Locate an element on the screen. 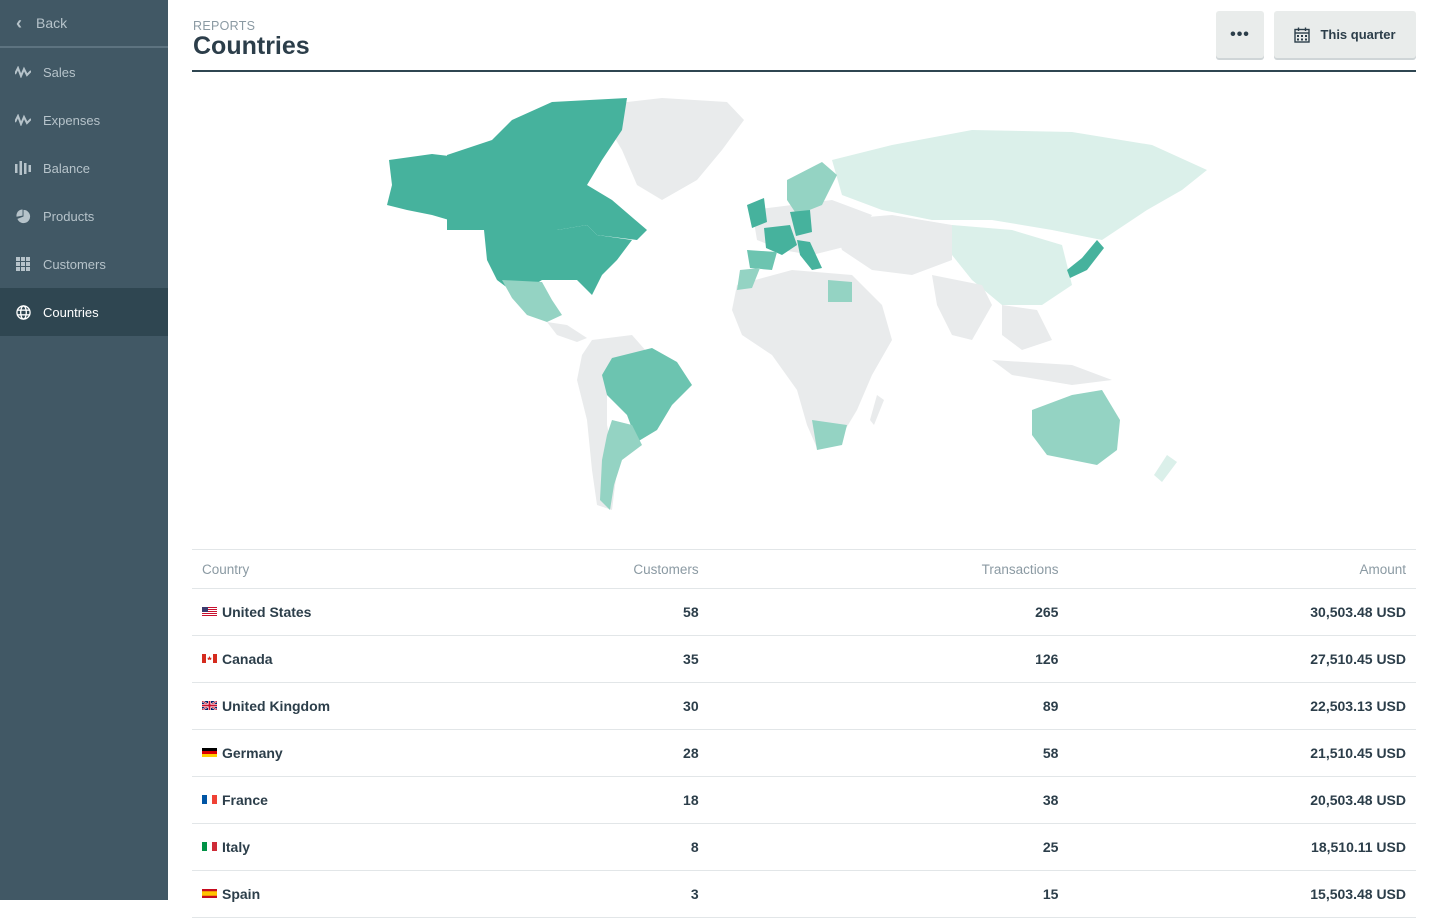 This screenshot has width=1440, height=918. table-row: United Kingdom 30 89 22,503.13 USD is located at coordinates (804, 706).